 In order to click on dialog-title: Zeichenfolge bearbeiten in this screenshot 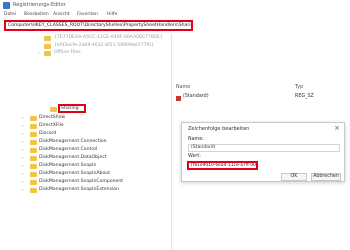, I will do `click(219, 129)`.